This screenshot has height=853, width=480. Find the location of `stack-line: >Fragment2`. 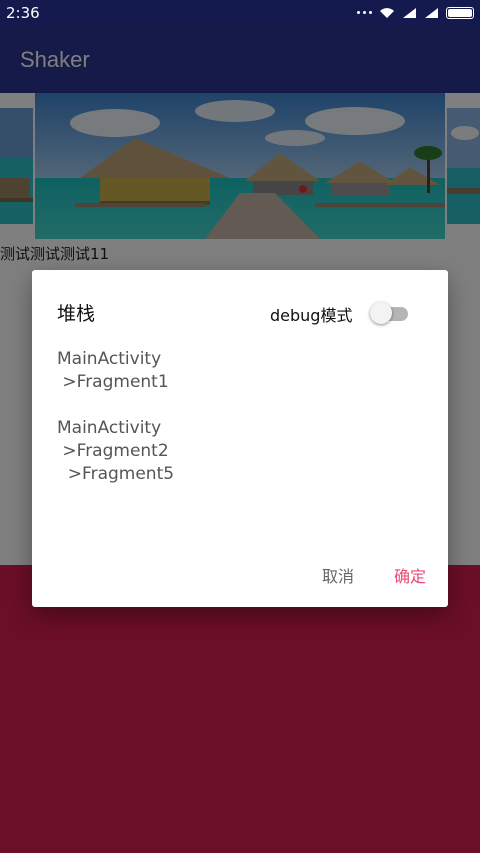

stack-line: >Fragment2 is located at coordinates (113, 451).